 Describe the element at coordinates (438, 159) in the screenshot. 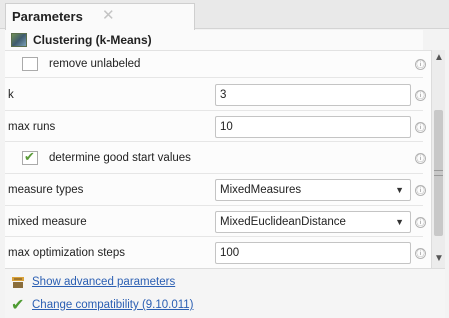

I see `vertical-scrollbar: ▲ ▼` at that location.